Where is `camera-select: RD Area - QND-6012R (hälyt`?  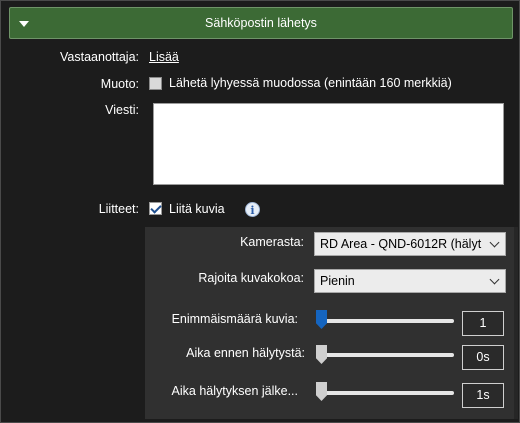 camera-select: RD Area - QND-6012R (hälyt is located at coordinates (410, 244).